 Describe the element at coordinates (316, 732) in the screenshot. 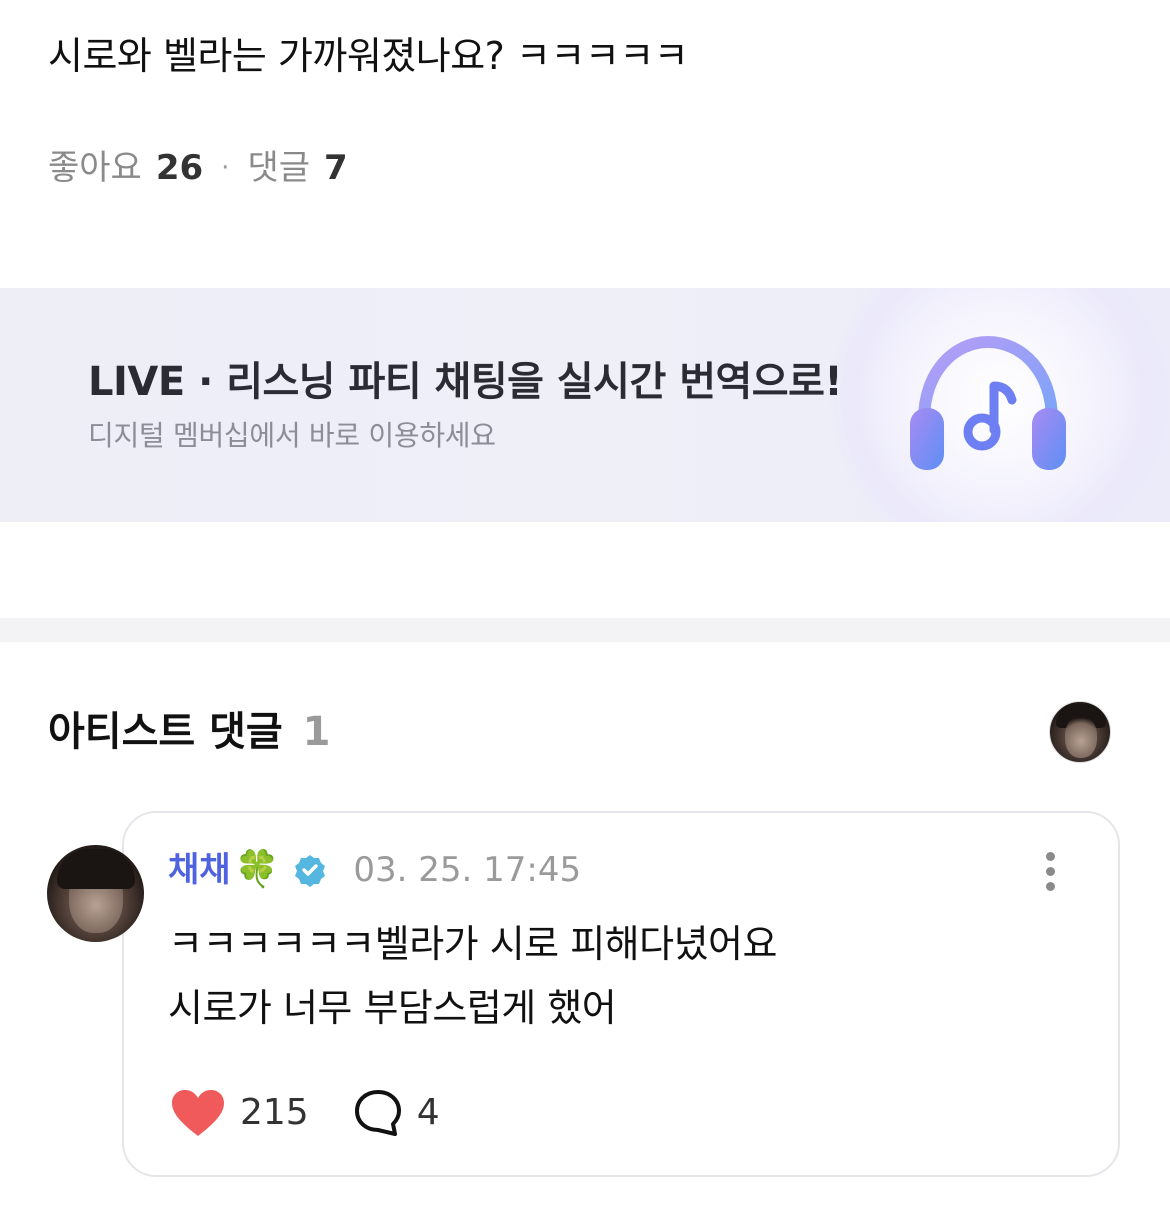

I see `artist-comments-count: 1` at that location.